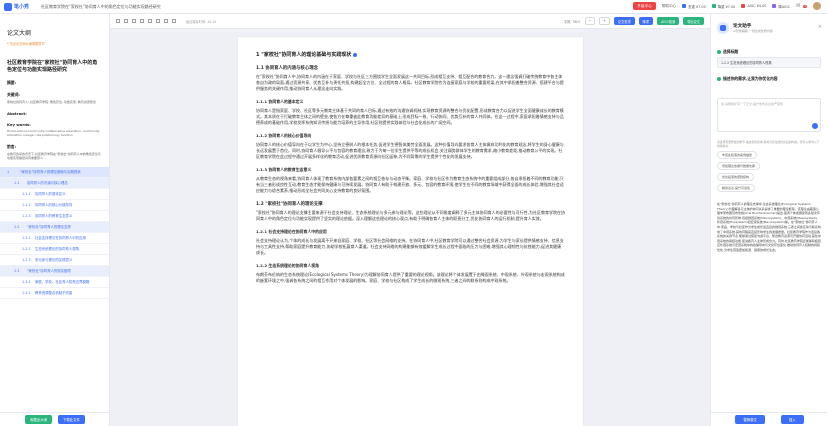  Describe the element at coordinates (49, 227) in the screenshot. I see `outline-item-label: "家校社"协同育人的理论支撑` at that location.